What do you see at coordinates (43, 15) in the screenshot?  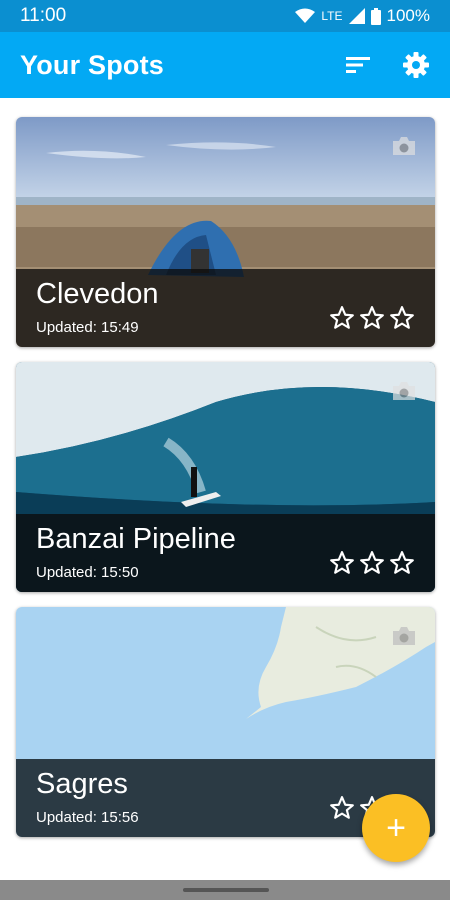 I see `status-time: 11:00` at bounding box center [43, 15].